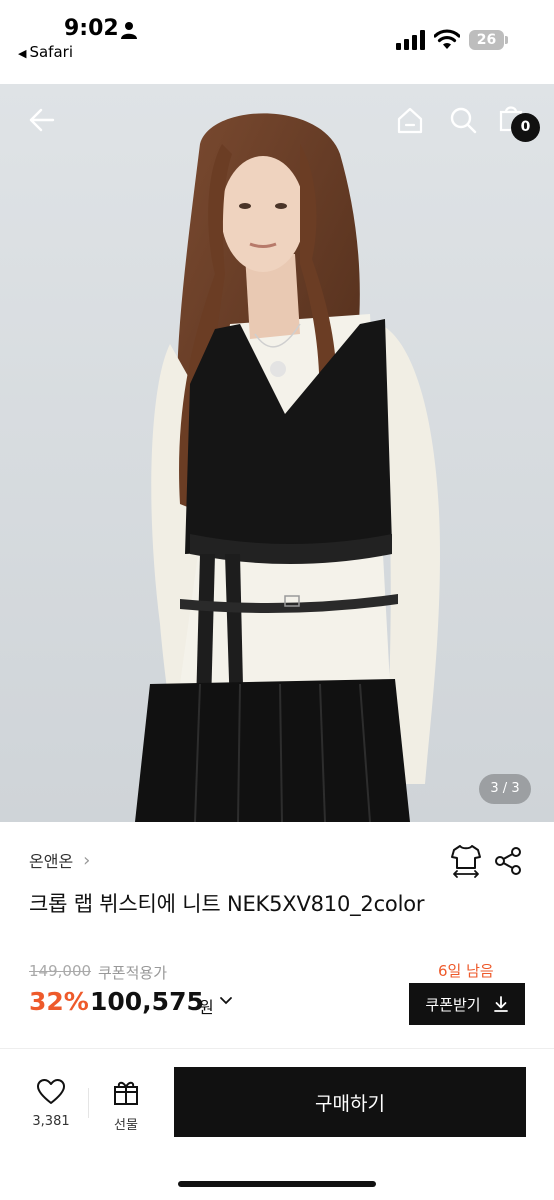 The height and width of the screenshot is (1200, 554). Describe the element at coordinates (51, 1121) in the screenshot. I see `like-count: 3,381` at that location.